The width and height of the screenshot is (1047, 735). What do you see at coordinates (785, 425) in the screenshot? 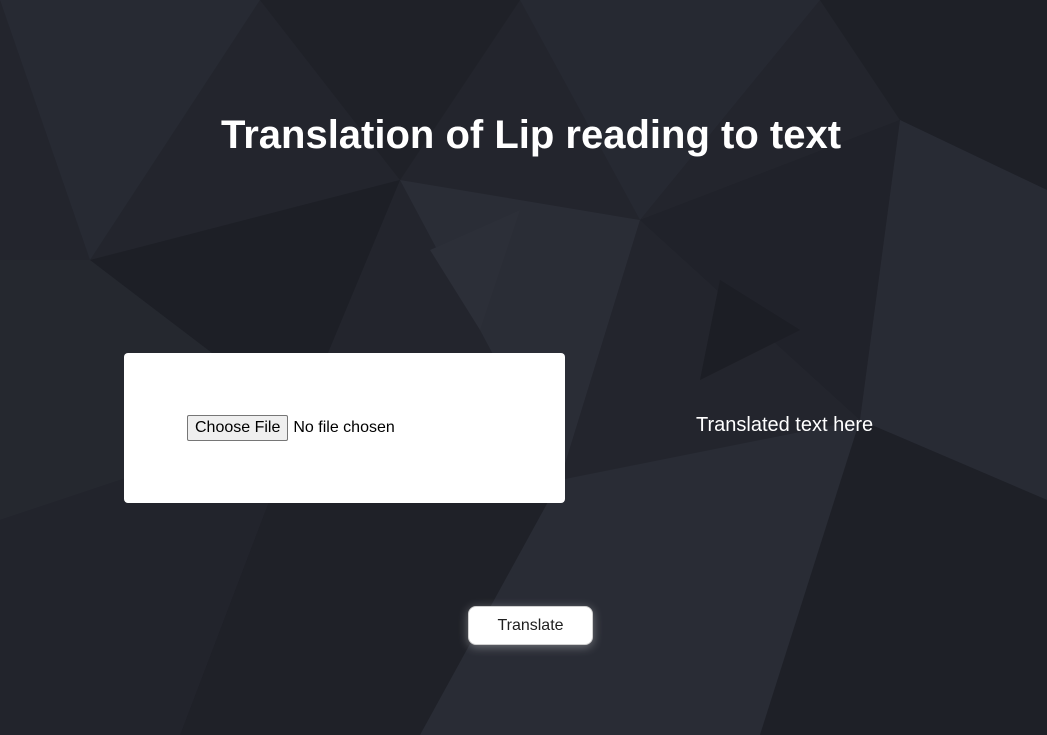
I see `translated-text-output: Translated text here` at bounding box center [785, 425].